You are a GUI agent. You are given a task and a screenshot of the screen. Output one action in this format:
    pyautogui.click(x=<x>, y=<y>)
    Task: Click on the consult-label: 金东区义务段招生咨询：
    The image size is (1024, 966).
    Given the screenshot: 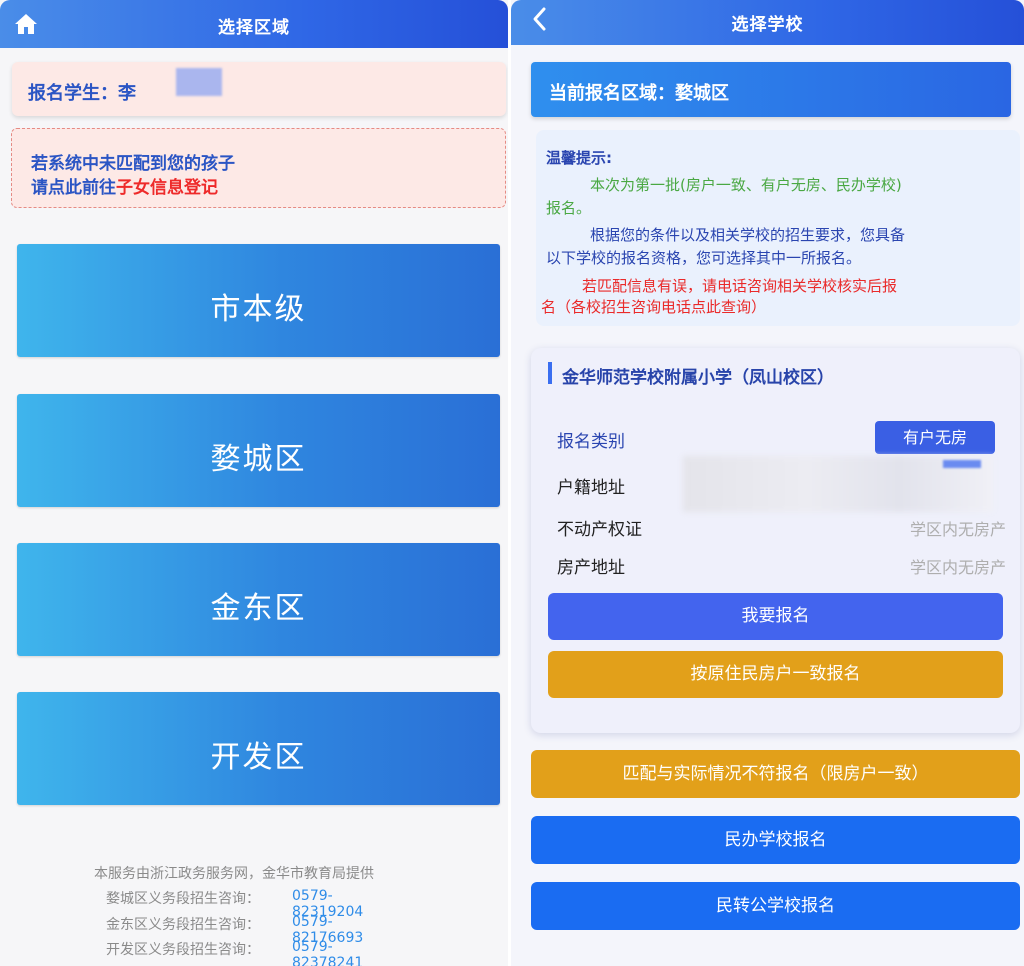 What is the action you would take?
    pyautogui.click(x=183, y=925)
    